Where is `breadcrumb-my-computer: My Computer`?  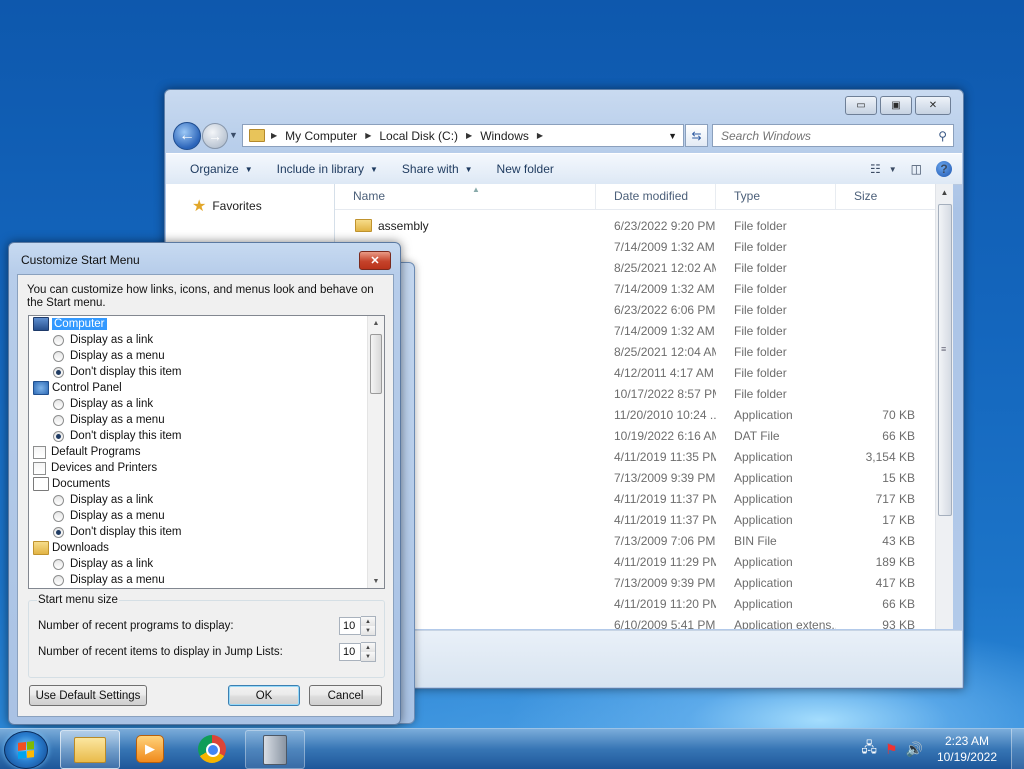
breadcrumb-my-computer: My Computer is located at coordinates (321, 136).